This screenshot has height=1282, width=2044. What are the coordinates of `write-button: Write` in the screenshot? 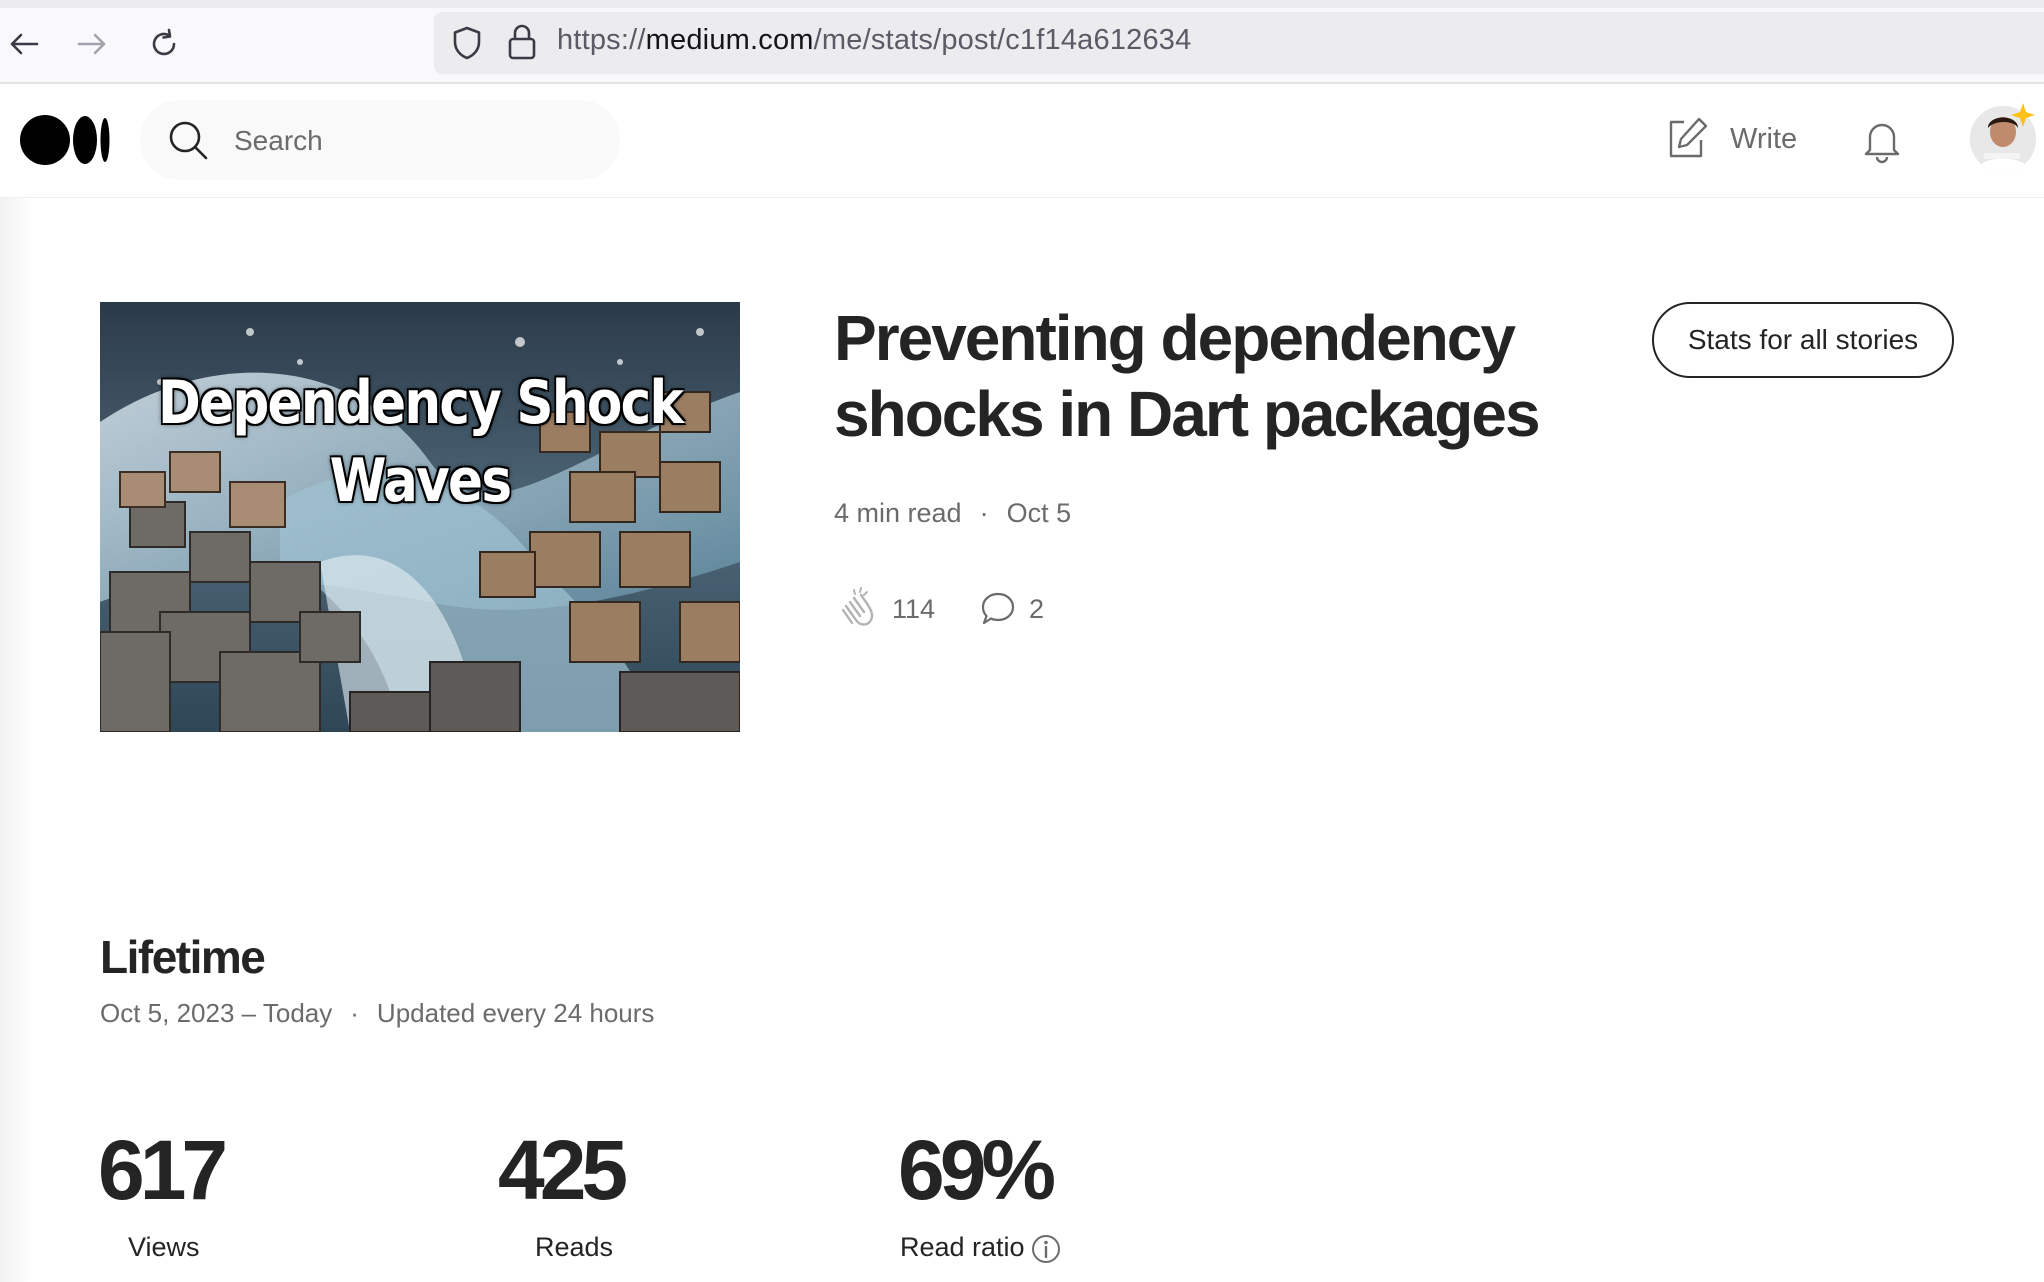 It's located at (1730, 139).